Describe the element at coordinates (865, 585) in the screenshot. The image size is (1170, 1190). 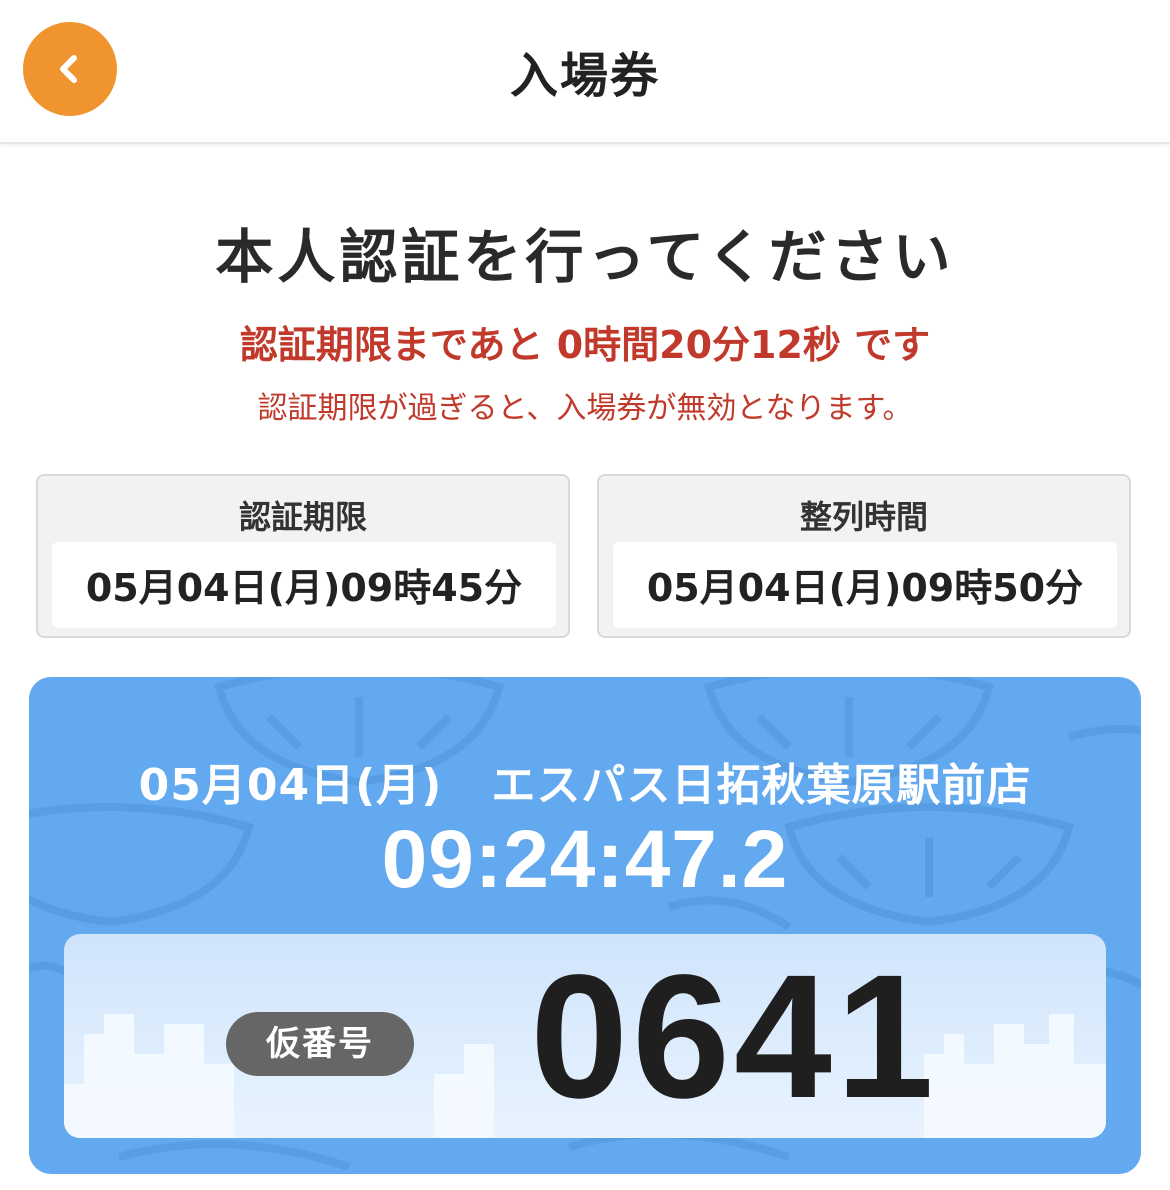
I see `line-time-value: 05月04日(月)09時50分` at that location.